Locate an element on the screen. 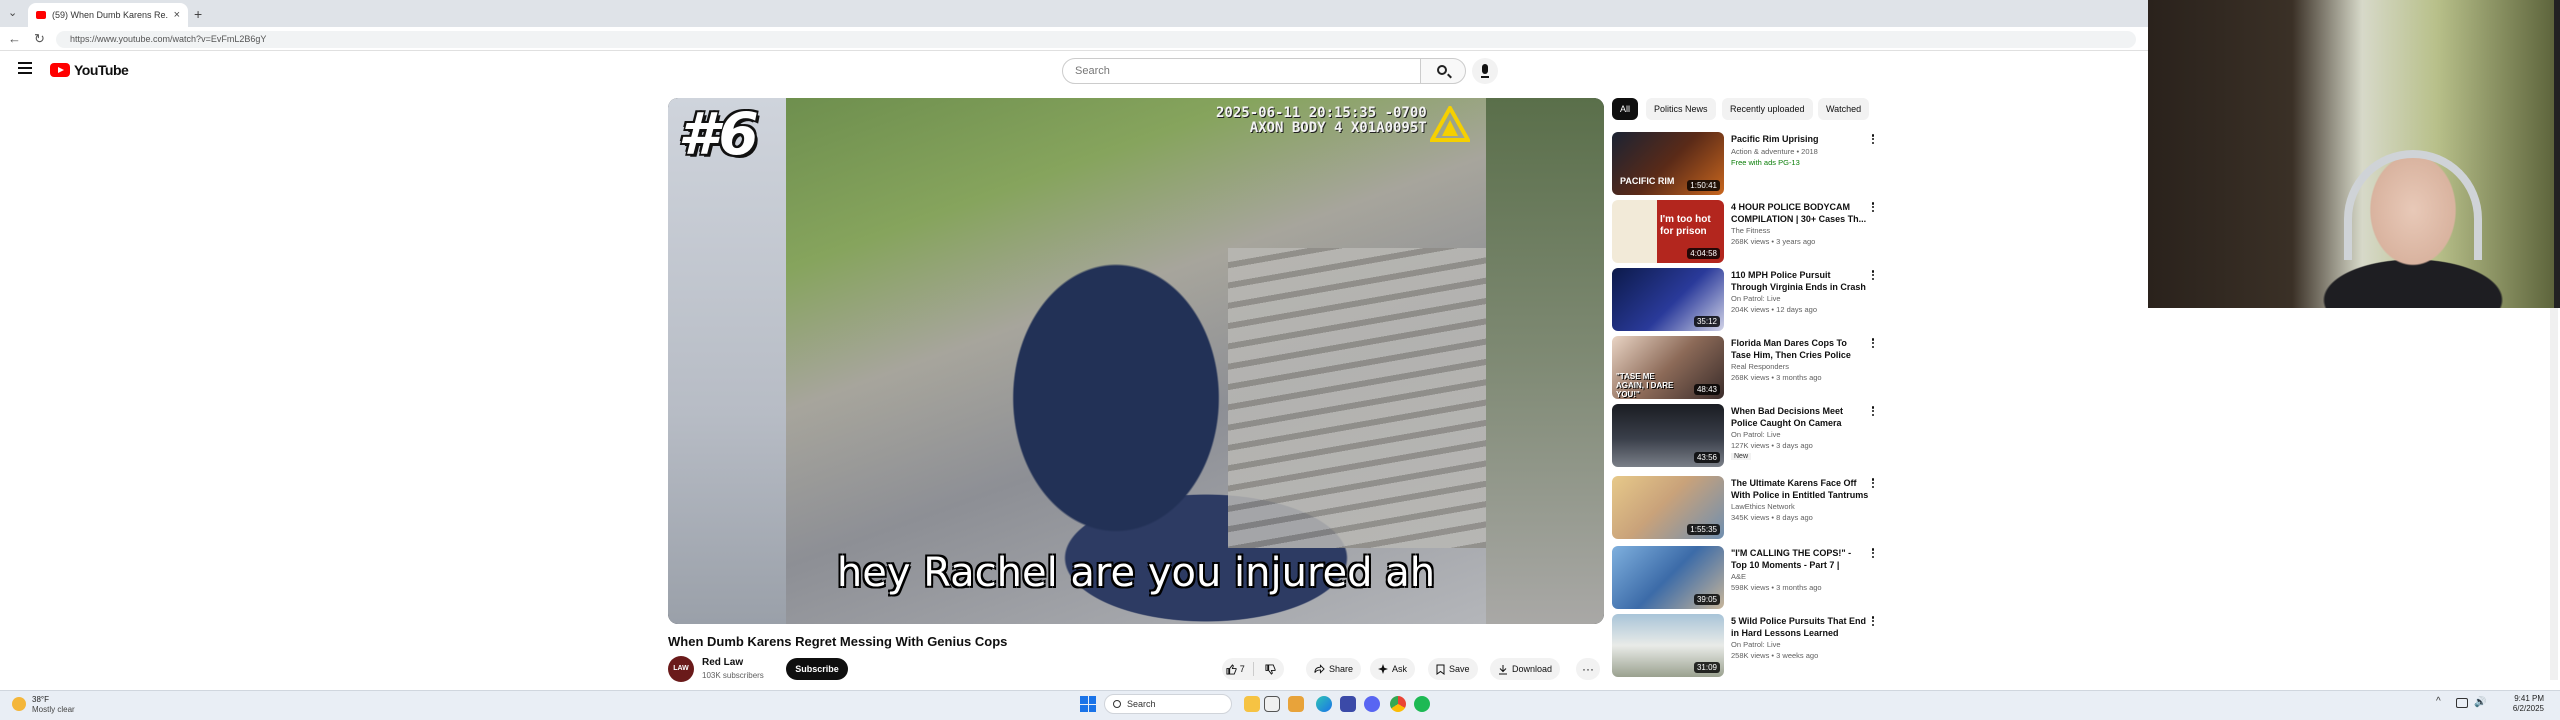 This screenshot has height=720, width=2560. youtube-logo: YouTube is located at coordinates (89, 70).